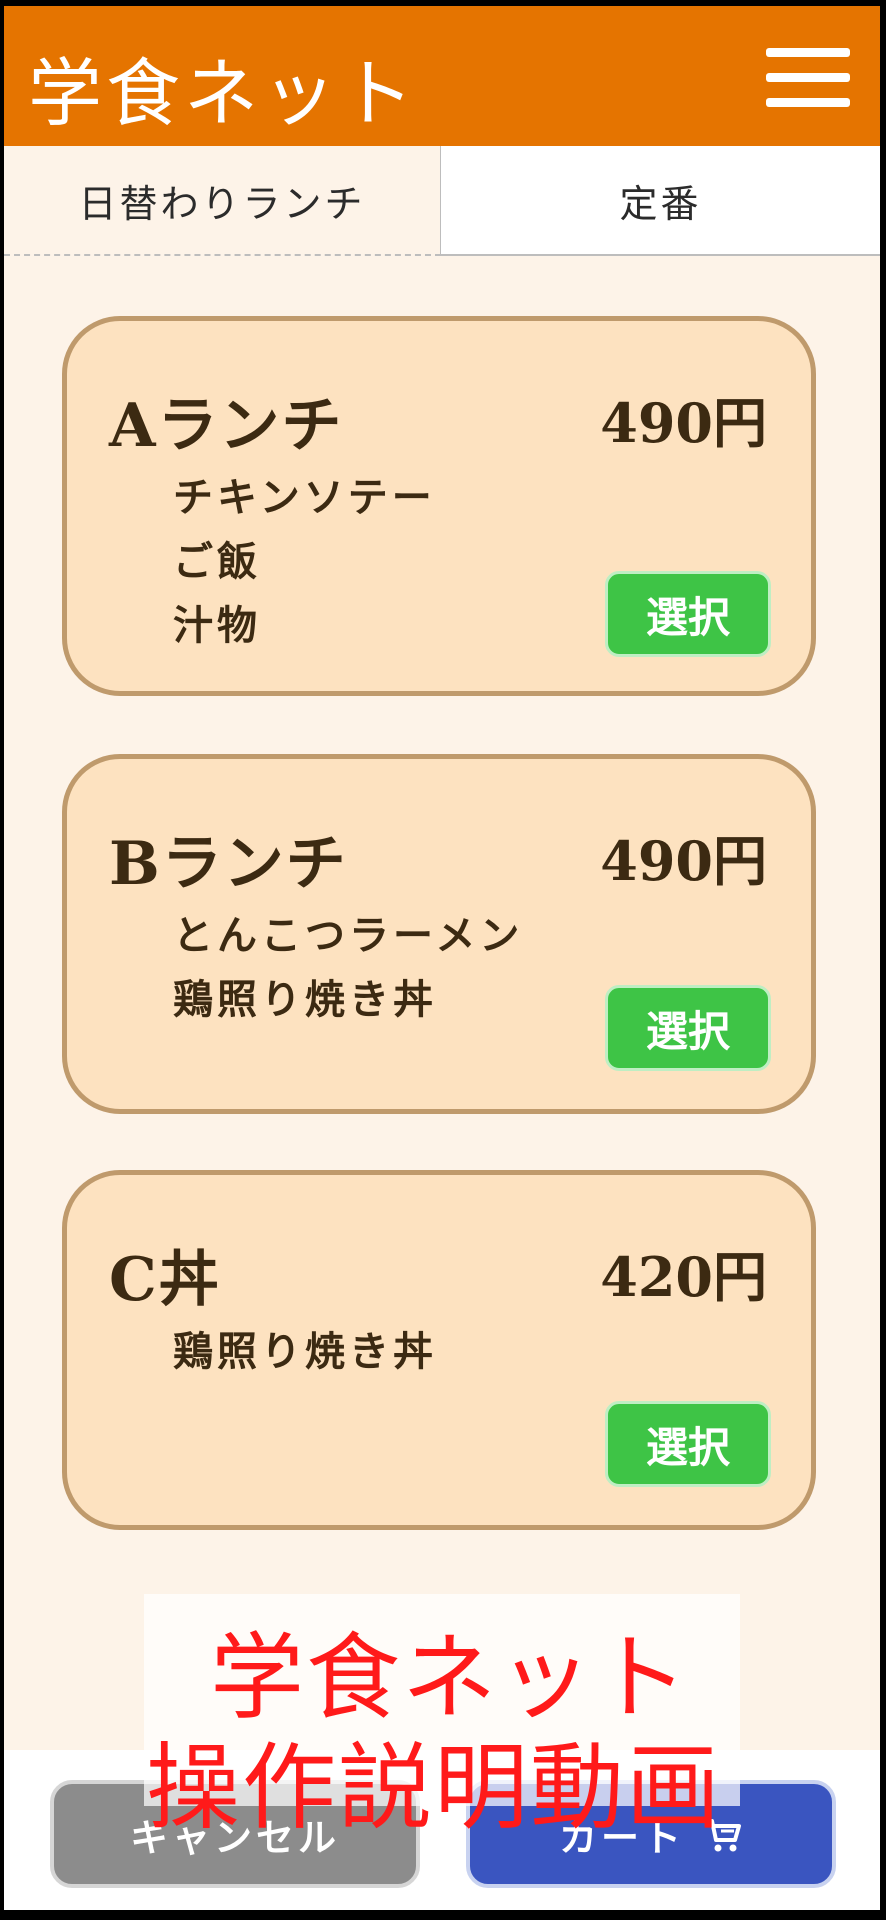 This screenshot has width=886, height=1920. Describe the element at coordinates (304, 498) in the screenshot. I see `menu-item: チキンソテー` at that location.